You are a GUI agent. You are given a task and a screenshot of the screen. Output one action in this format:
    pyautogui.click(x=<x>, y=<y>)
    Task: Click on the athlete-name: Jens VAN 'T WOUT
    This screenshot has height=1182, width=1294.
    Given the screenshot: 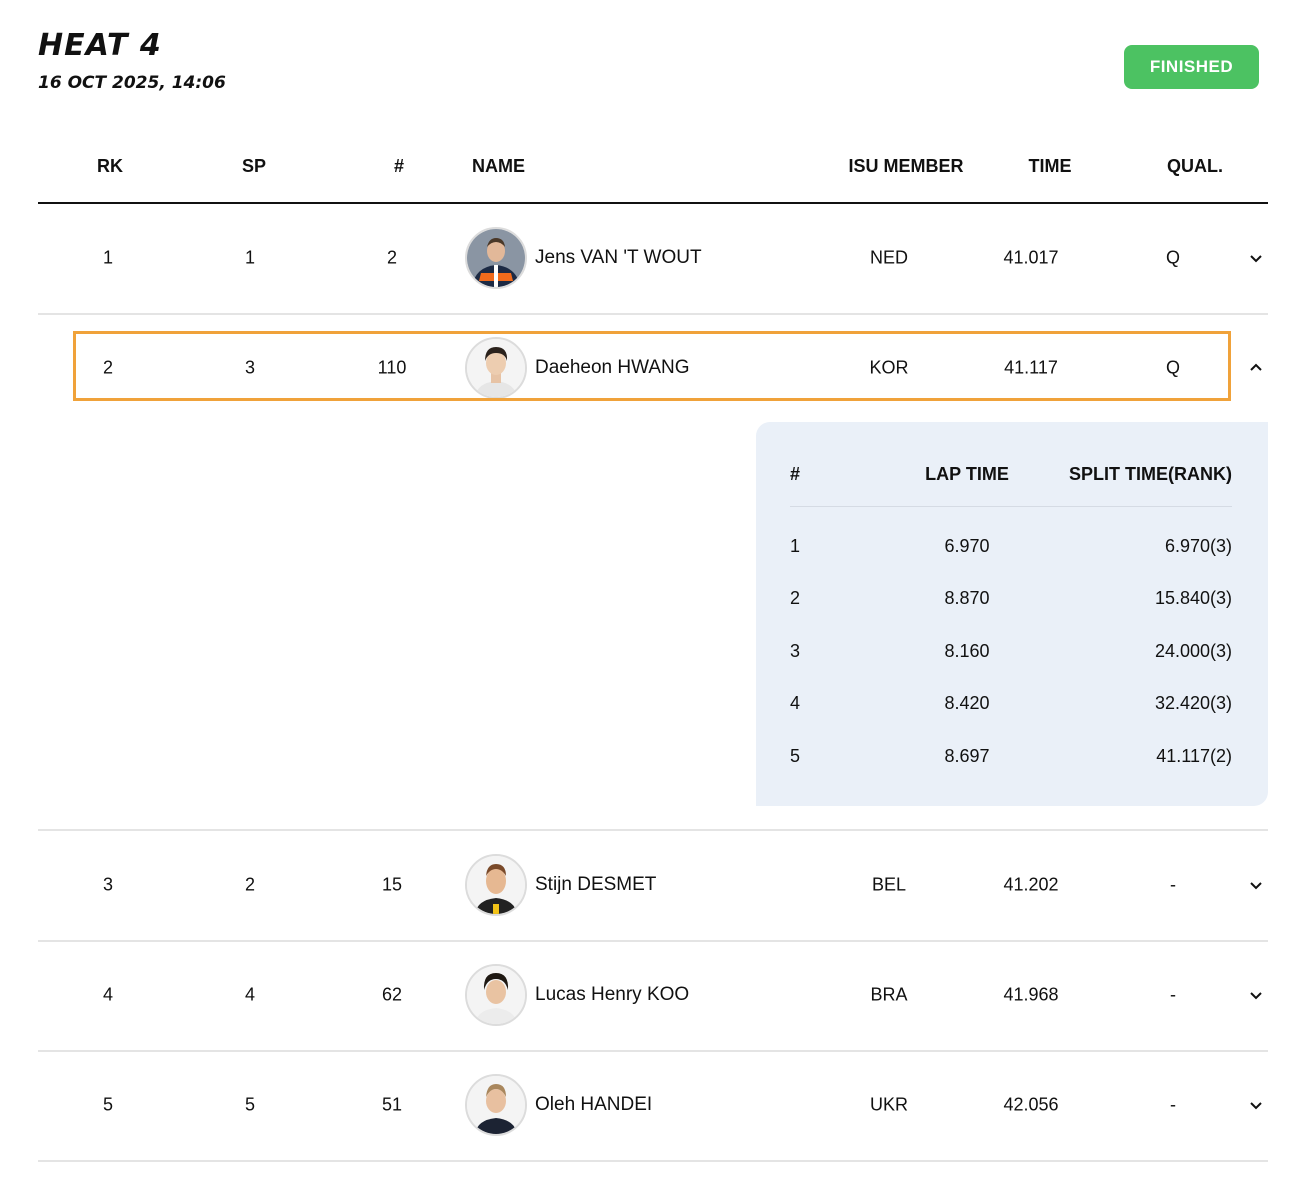 What is the action you would take?
    pyautogui.click(x=618, y=258)
    